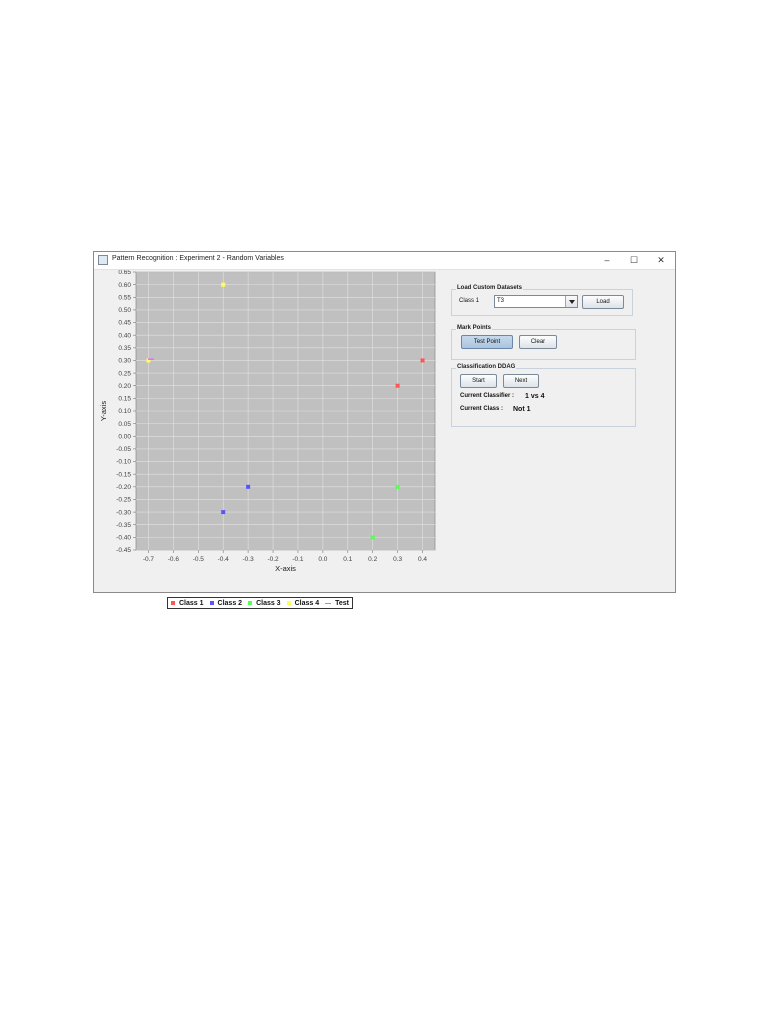 This screenshot has height=1024, width=768. What do you see at coordinates (124, 348) in the screenshot?
I see `y-tick-label: 0.35` at bounding box center [124, 348].